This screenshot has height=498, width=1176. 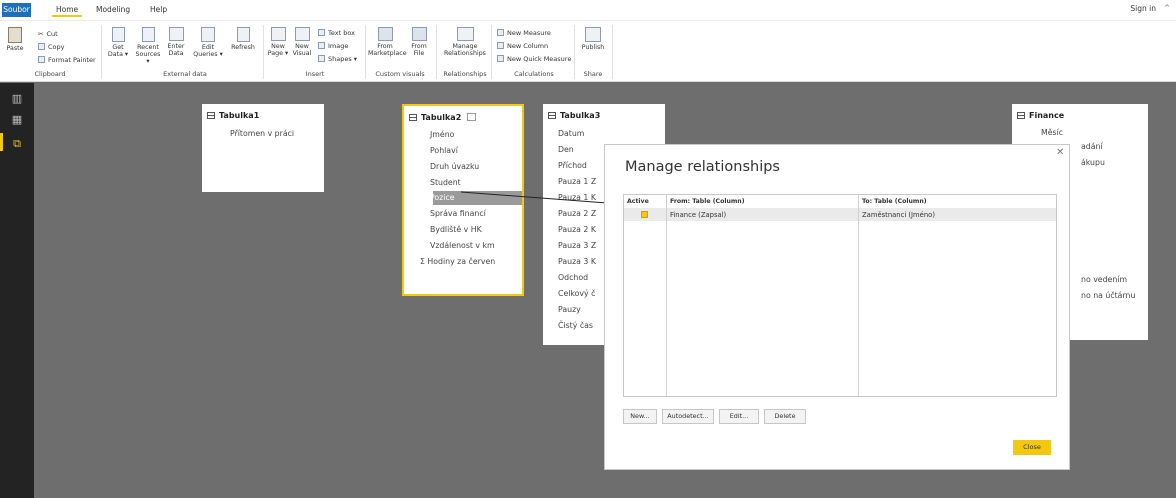 I want to click on new-measure-button: New Measure, so click(x=524, y=33).